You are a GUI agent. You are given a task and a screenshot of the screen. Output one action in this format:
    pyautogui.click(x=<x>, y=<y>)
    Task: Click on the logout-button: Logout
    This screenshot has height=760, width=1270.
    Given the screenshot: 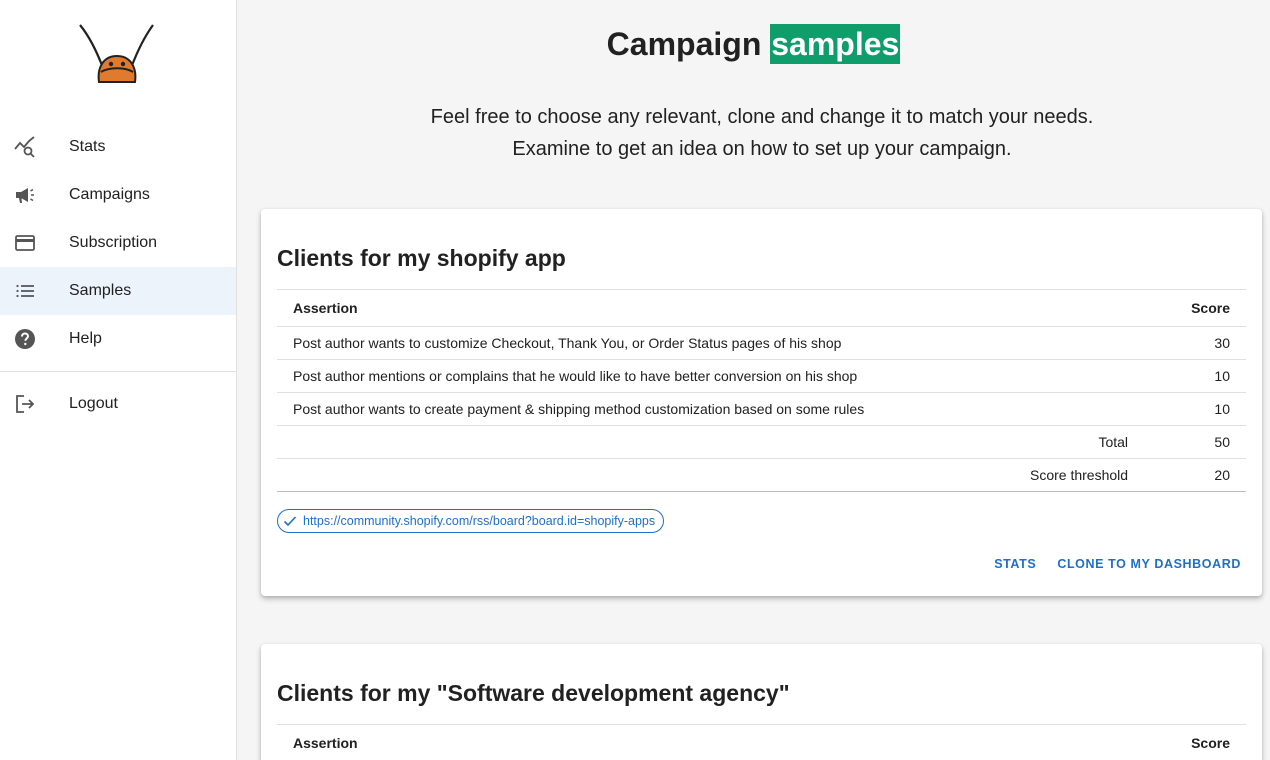 What is the action you would take?
    pyautogui.click(x=118, y=404)
    